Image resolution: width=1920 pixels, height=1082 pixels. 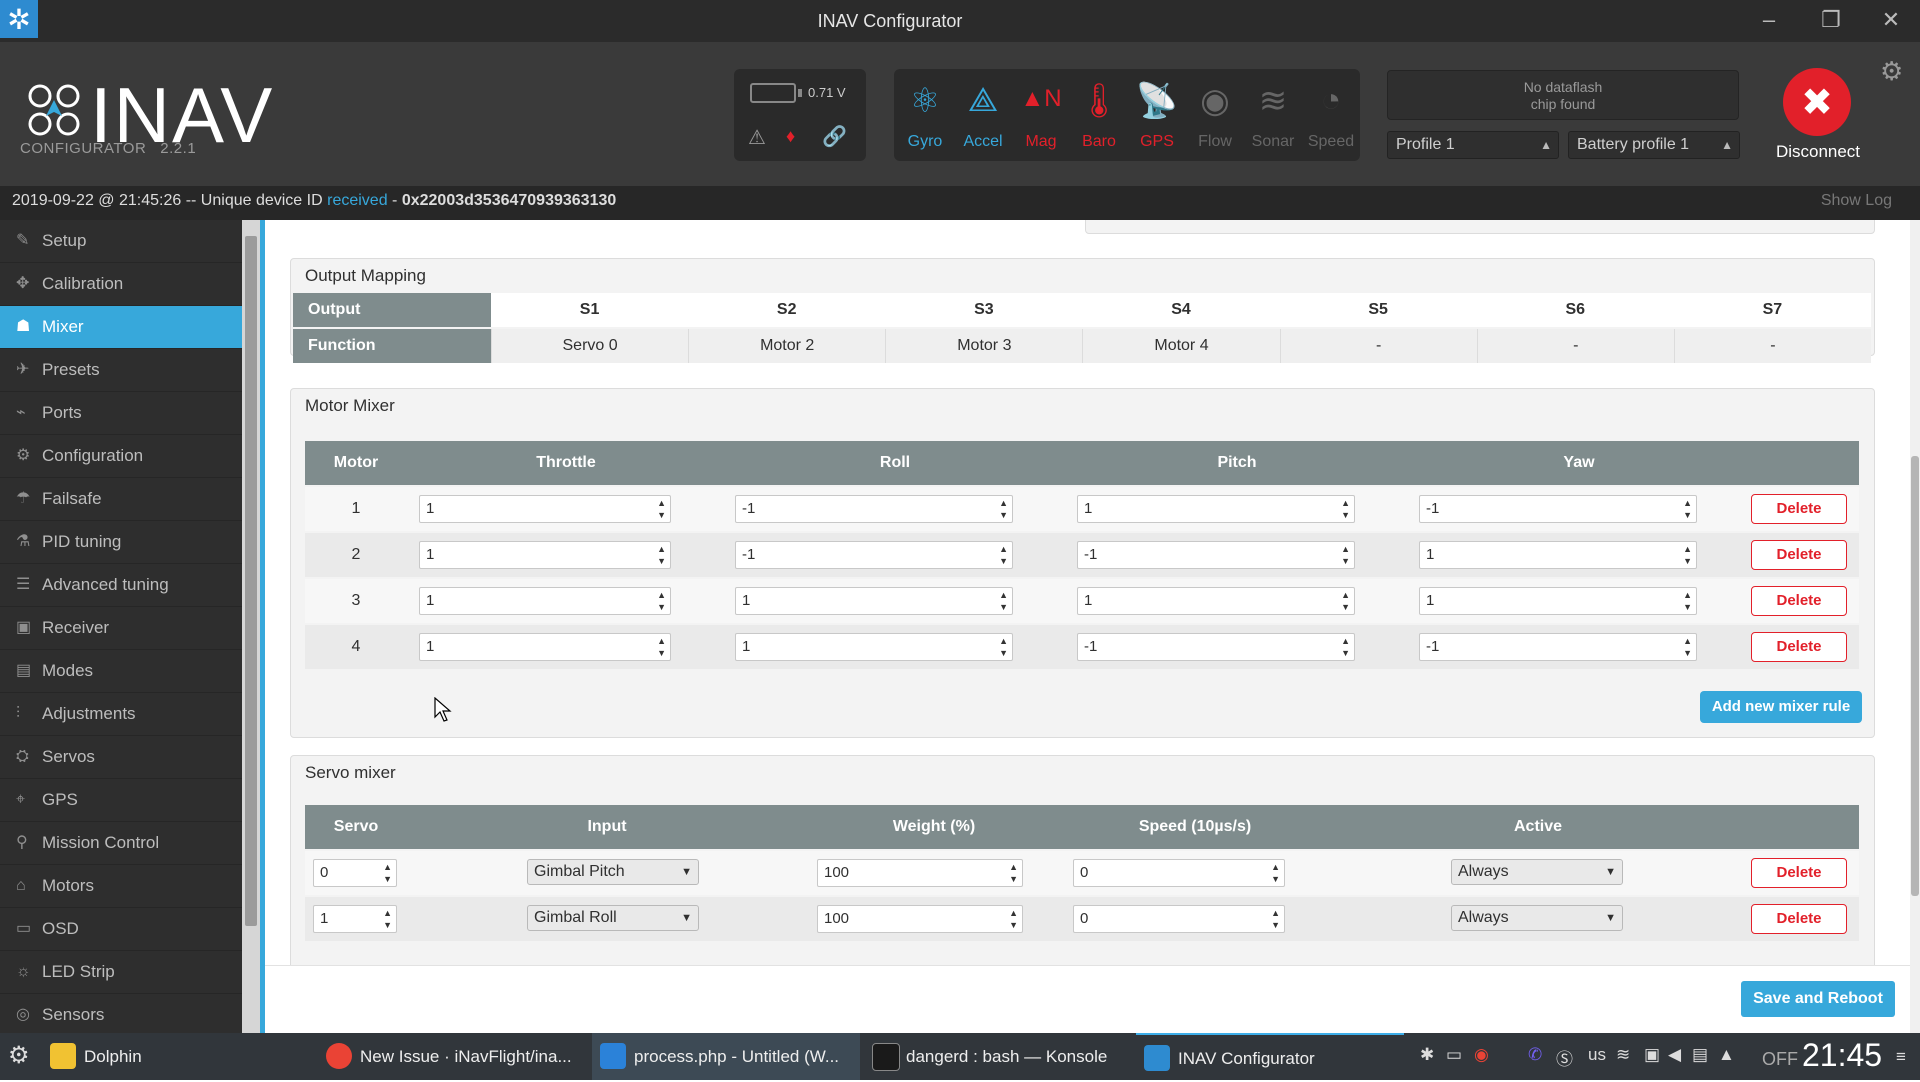 What do you see at coordinates (121, 972) in the screenshot?
I see `sidebar-item-led-strip: ☼ LED Strip` at bounding box center [121, 972].